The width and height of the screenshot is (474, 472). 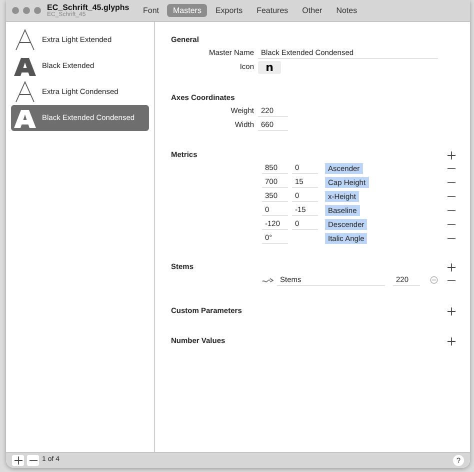 What do you see at coordinates (88, 7) in the screenshot?
I see `window-title: EC_Schrift_45.glyphs` at bounding box center [88, 7].